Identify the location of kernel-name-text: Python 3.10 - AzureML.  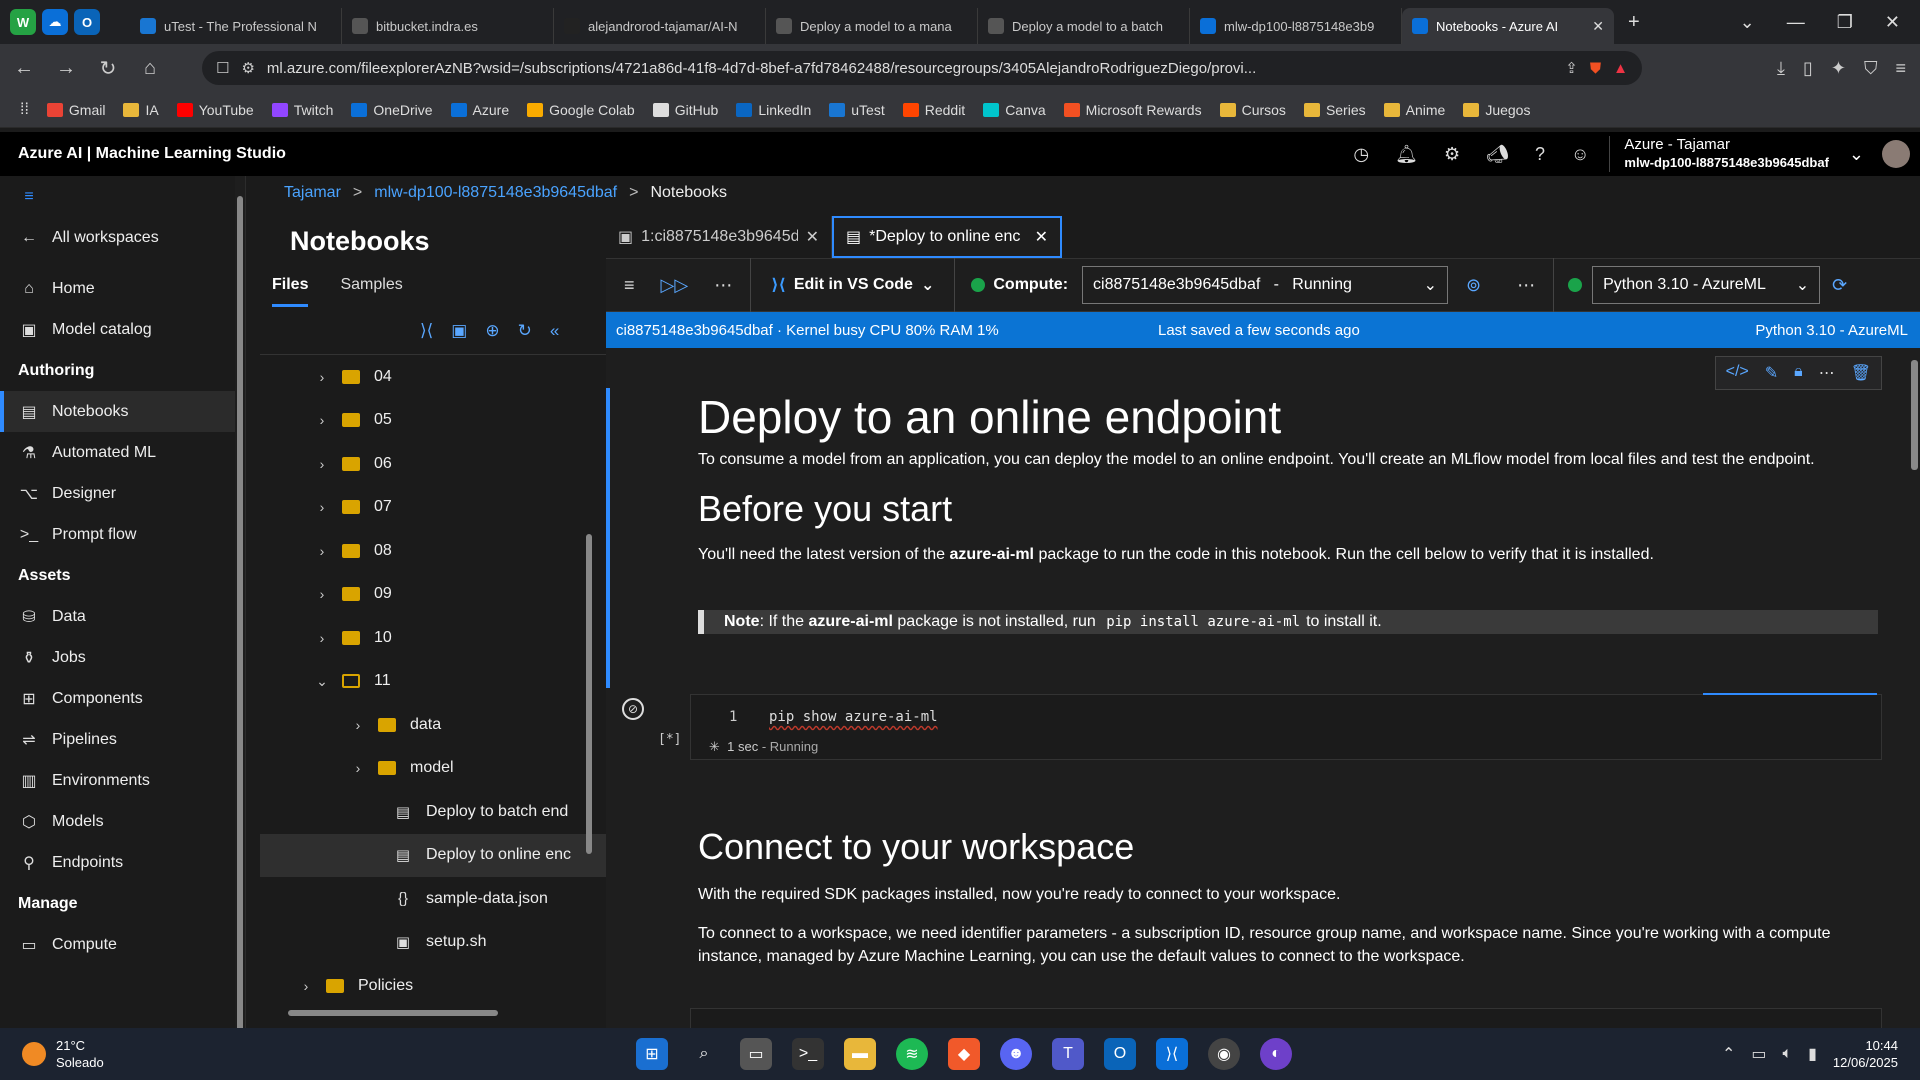
(1831, 330).